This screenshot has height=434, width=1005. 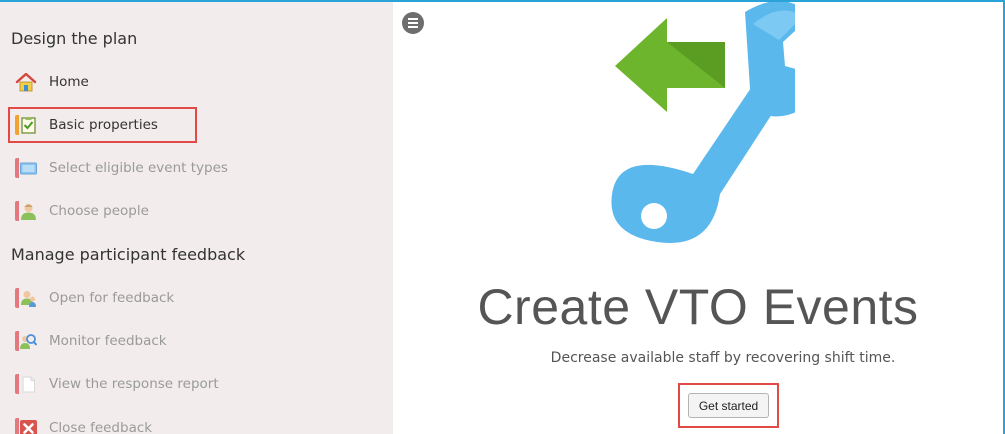 What do you see at coordinates (703, 122) in the screenshot?
I see `wrench-with-arrow-icon` at bounding box center [703, 122].